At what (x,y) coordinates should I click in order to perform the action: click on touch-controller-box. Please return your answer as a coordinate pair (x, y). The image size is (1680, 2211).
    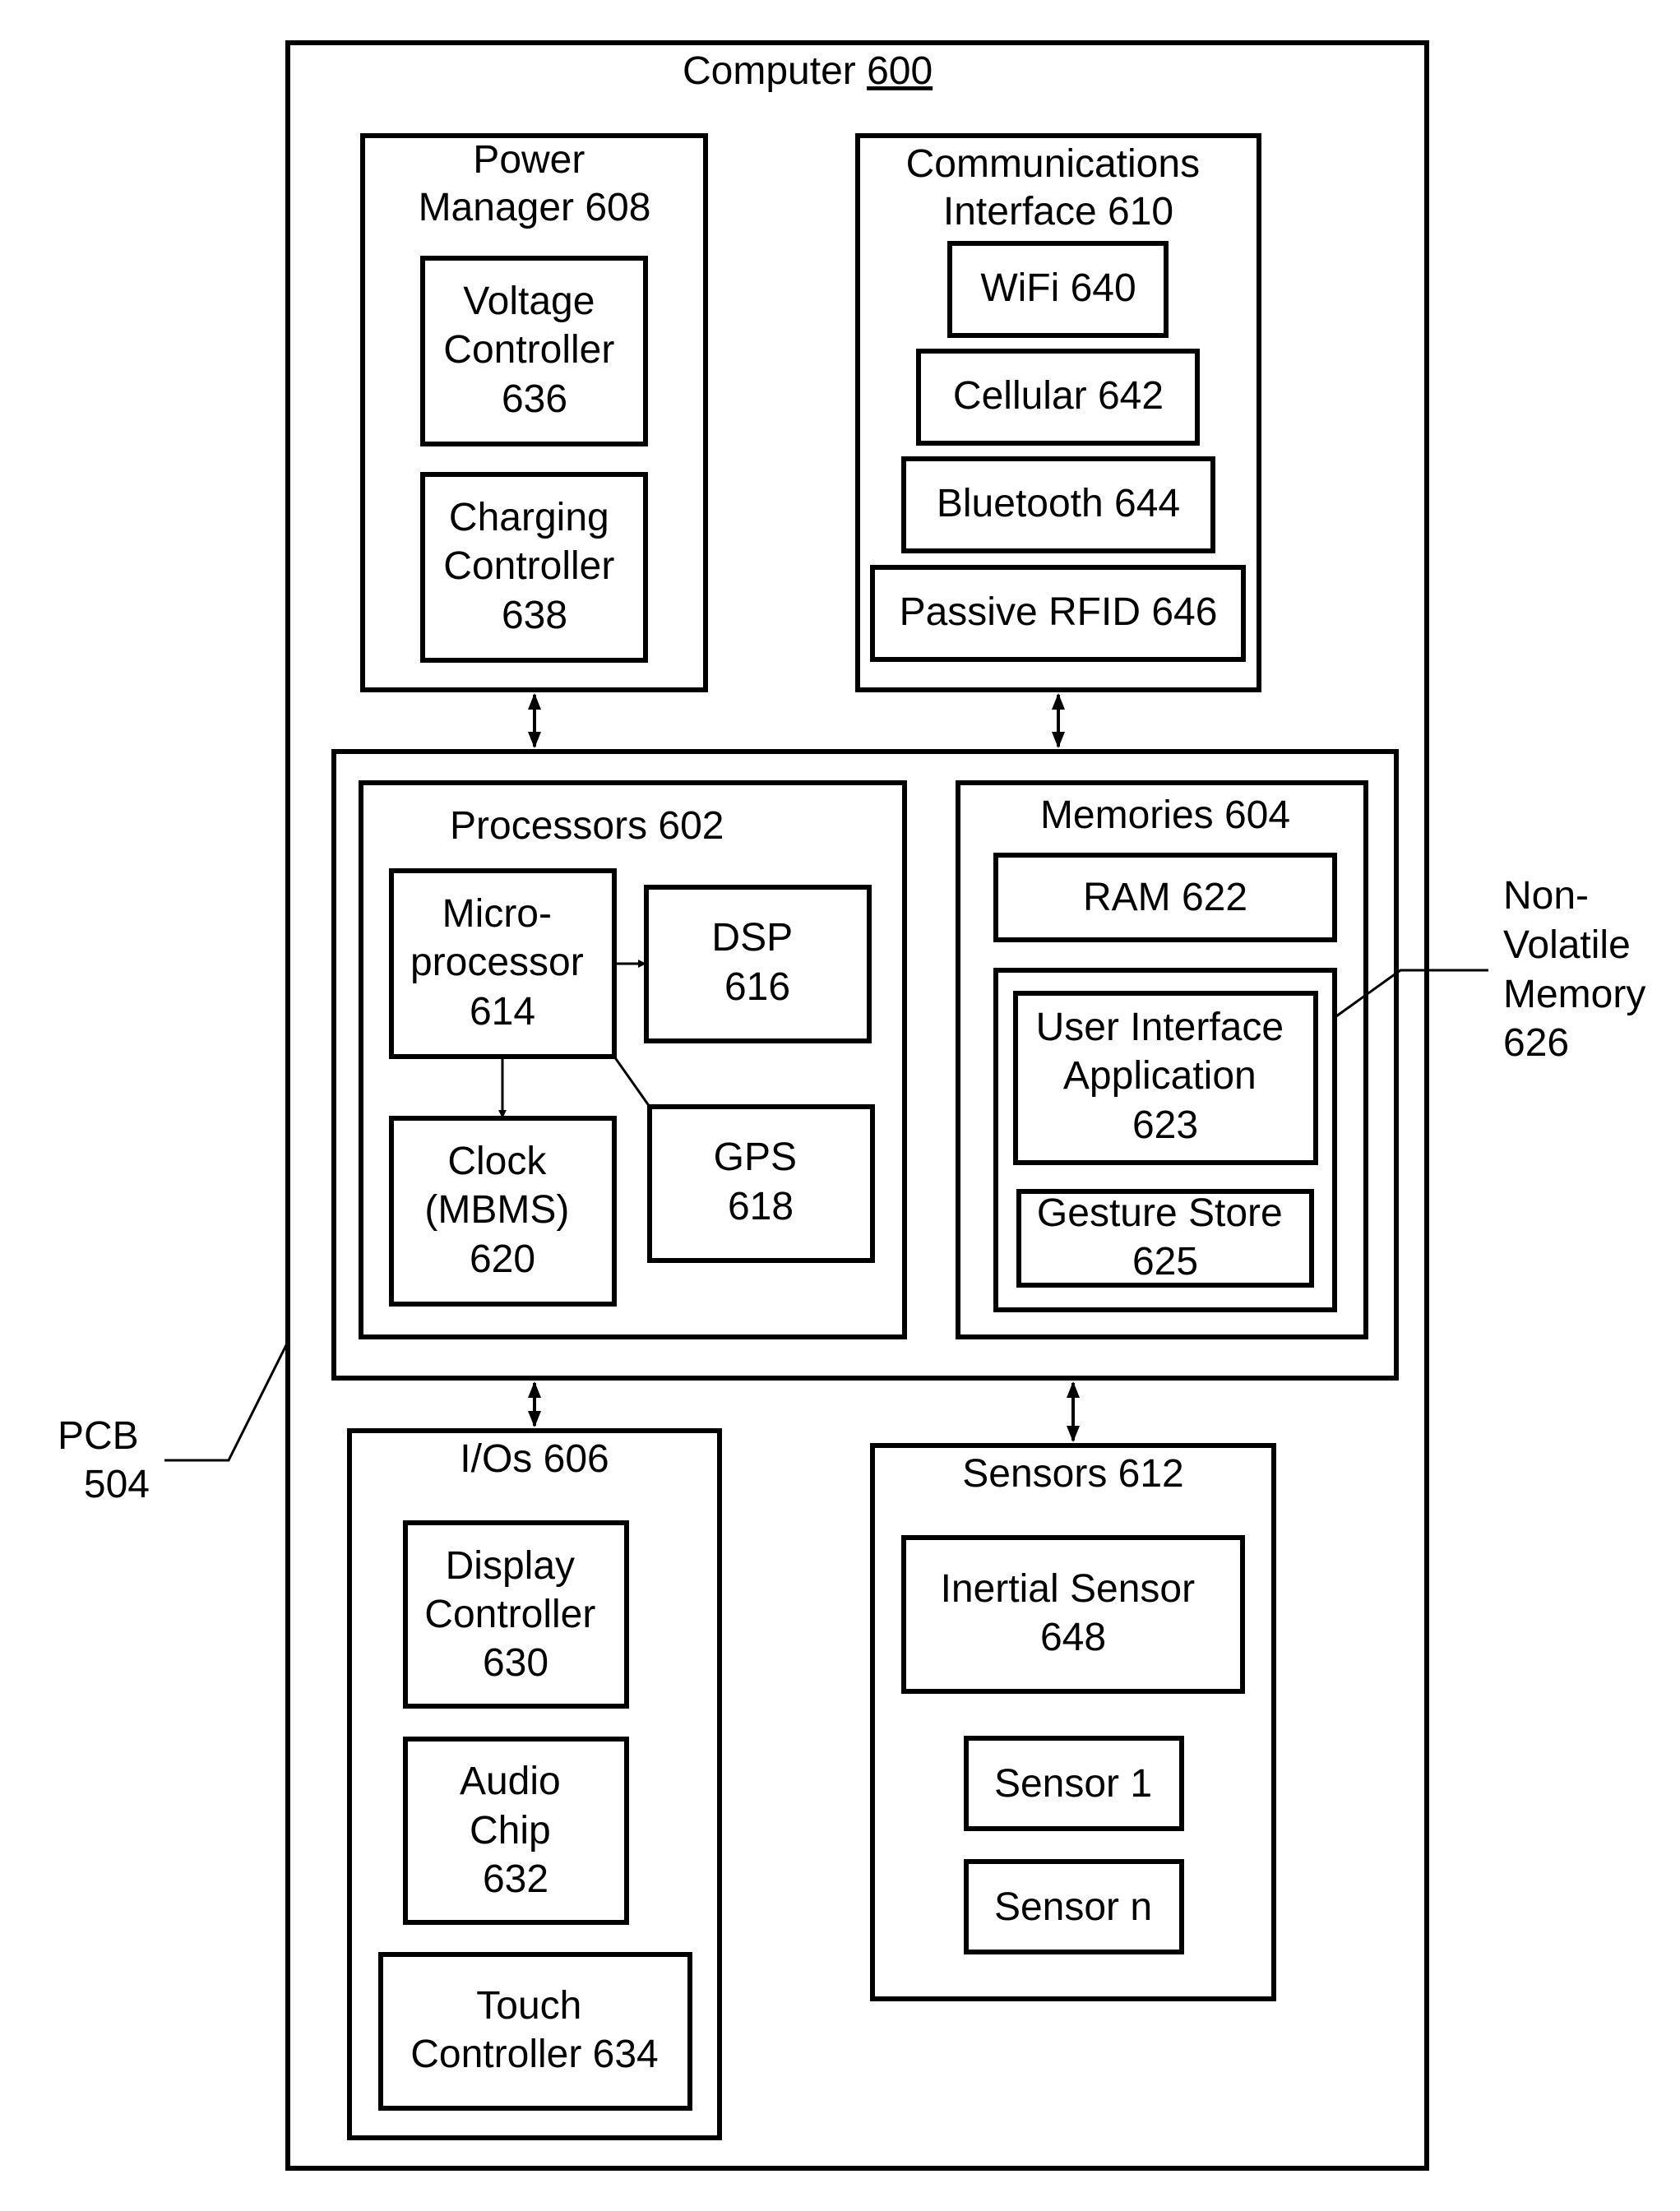
    Looking at the image, I should click on (535, 2031).